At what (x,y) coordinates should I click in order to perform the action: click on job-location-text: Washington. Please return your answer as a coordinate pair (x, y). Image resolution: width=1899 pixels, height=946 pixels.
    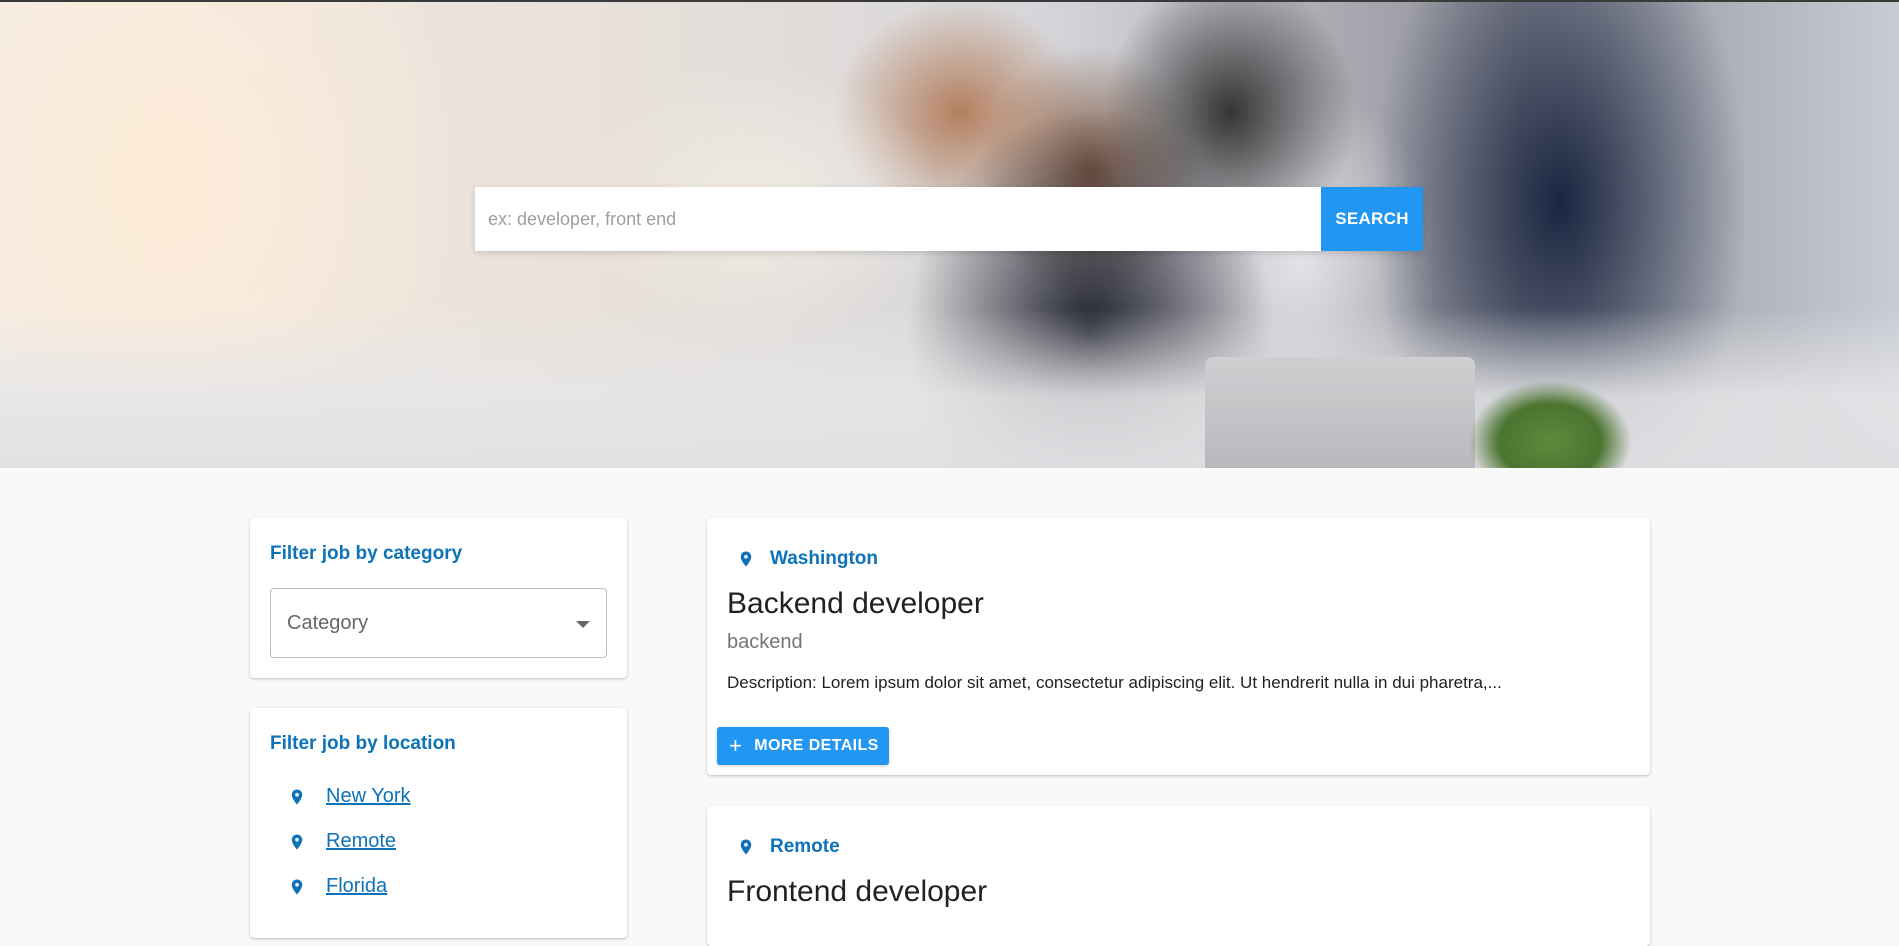
    Looking at the image, I should click on (824, 558).